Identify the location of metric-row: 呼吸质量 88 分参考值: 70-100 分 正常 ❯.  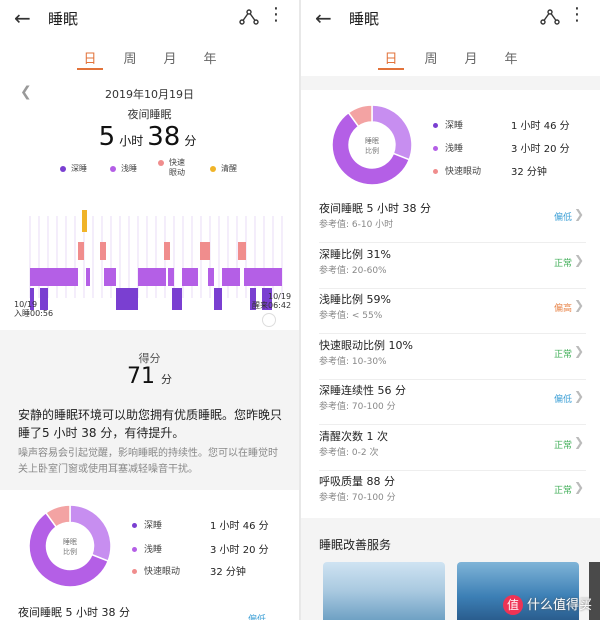
(450, 493).